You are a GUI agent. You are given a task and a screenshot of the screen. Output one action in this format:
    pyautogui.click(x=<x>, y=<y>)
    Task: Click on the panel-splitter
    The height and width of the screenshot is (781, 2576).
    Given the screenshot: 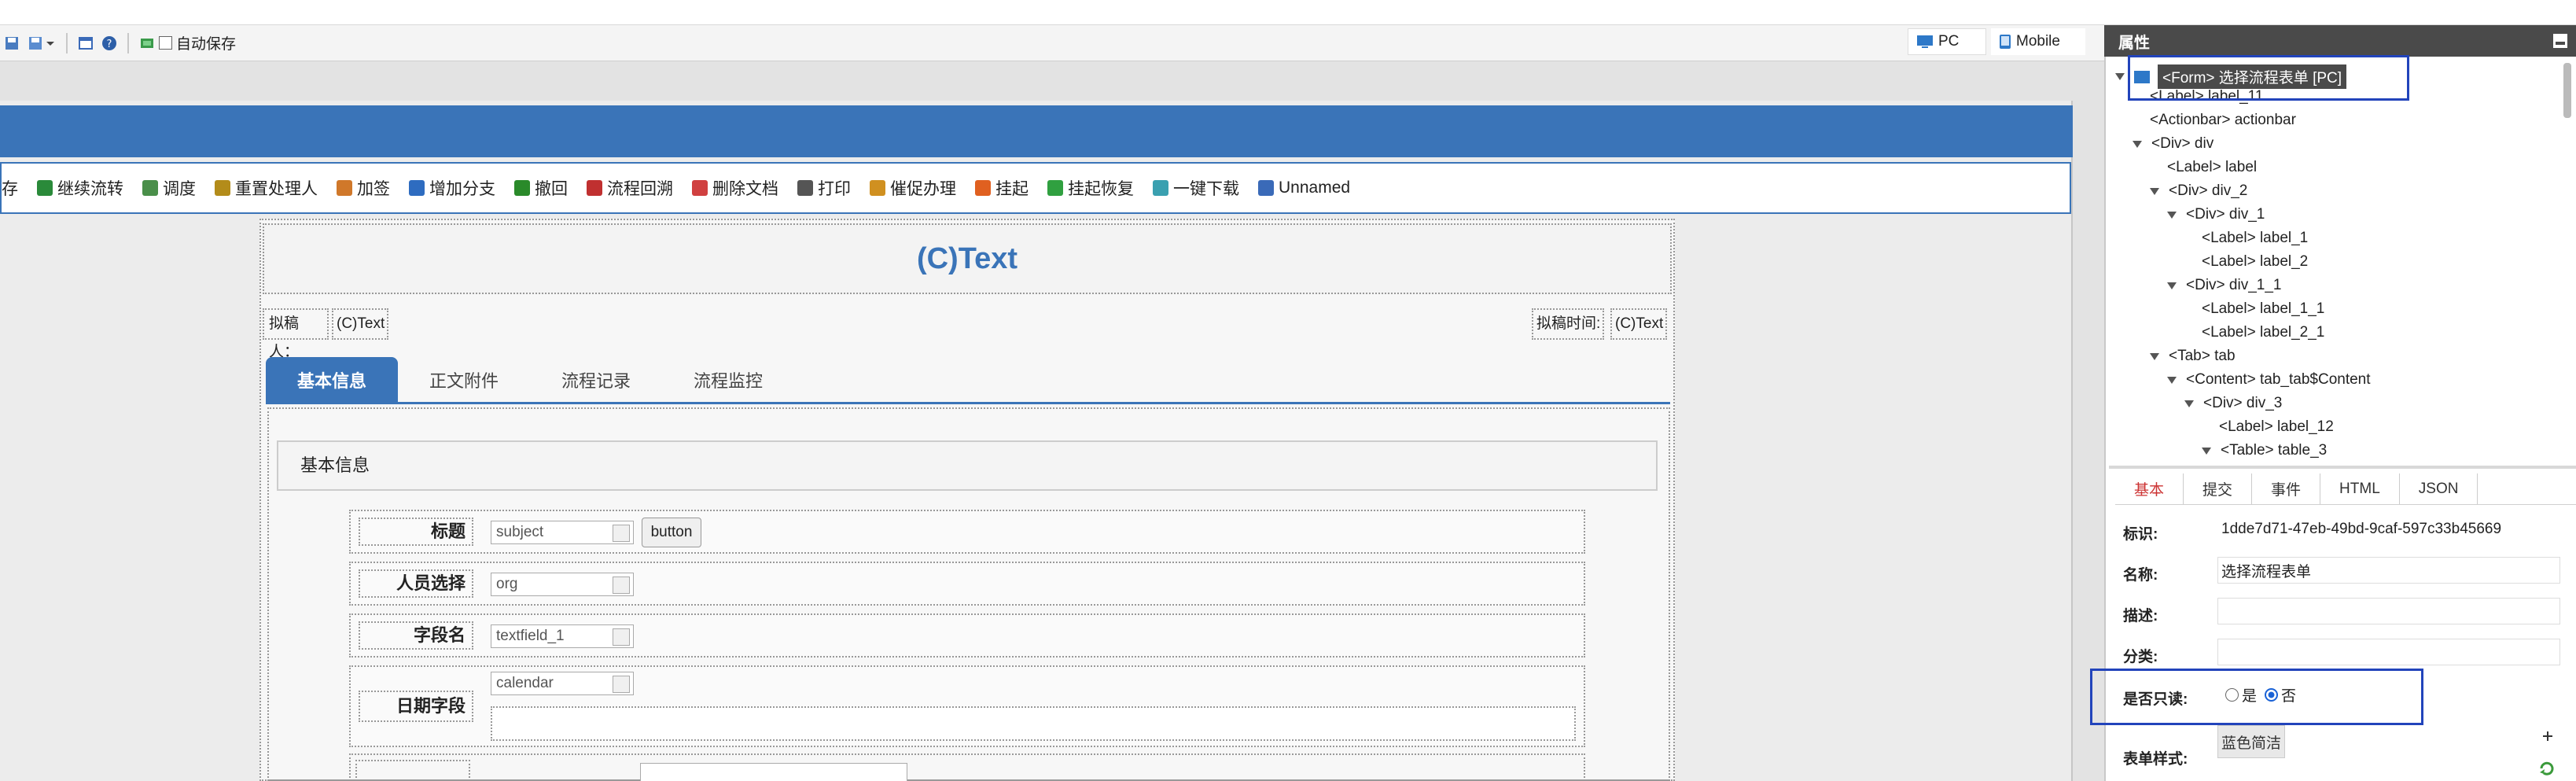 What is the action you would take?
    pyautogui.click(x=2342, y=468)
    